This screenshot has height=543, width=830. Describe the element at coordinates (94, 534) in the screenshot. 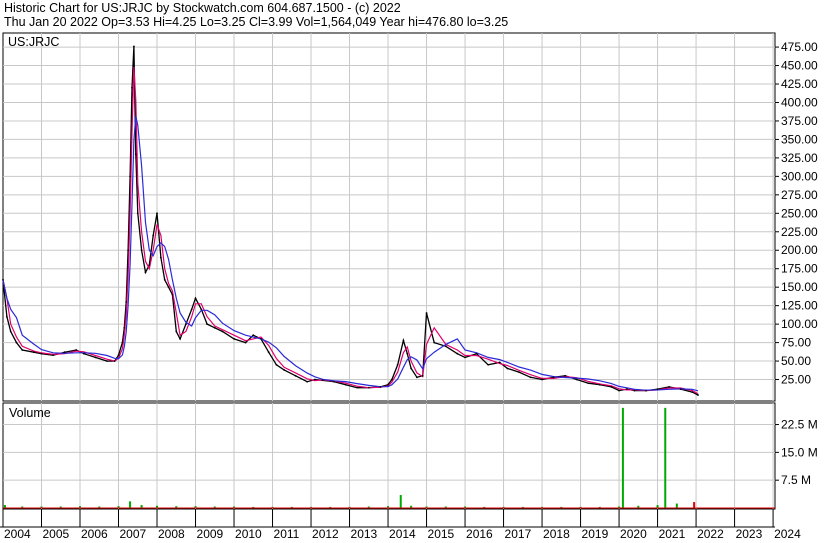

I see `year-tick-label: 2006` at that location.